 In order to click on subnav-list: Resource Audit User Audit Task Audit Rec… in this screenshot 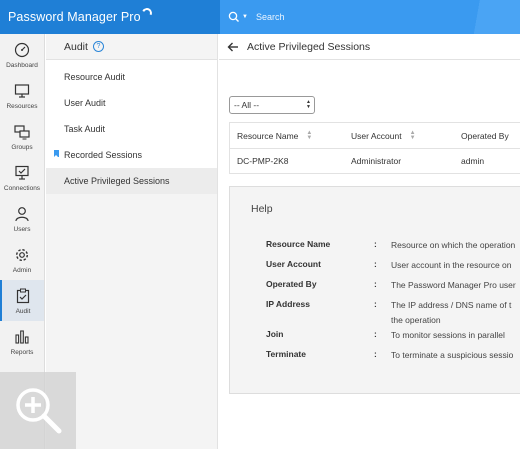, I will do `click(131, 127)`.